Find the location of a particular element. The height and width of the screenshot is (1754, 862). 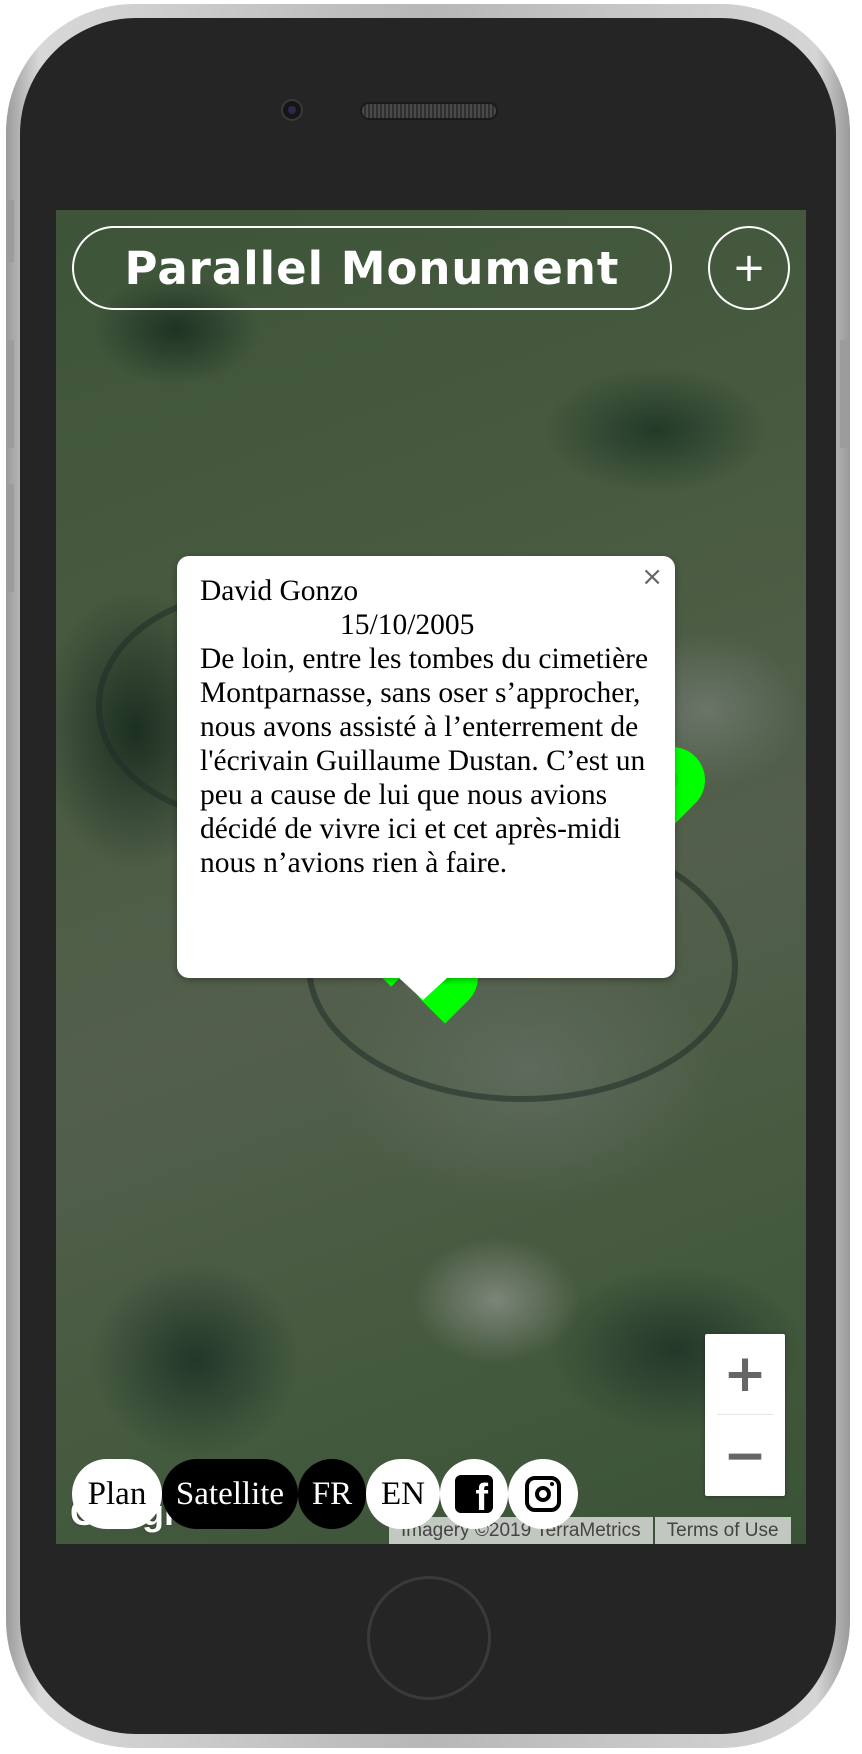

facebook-button: f is located at coordinates (474, 1494).